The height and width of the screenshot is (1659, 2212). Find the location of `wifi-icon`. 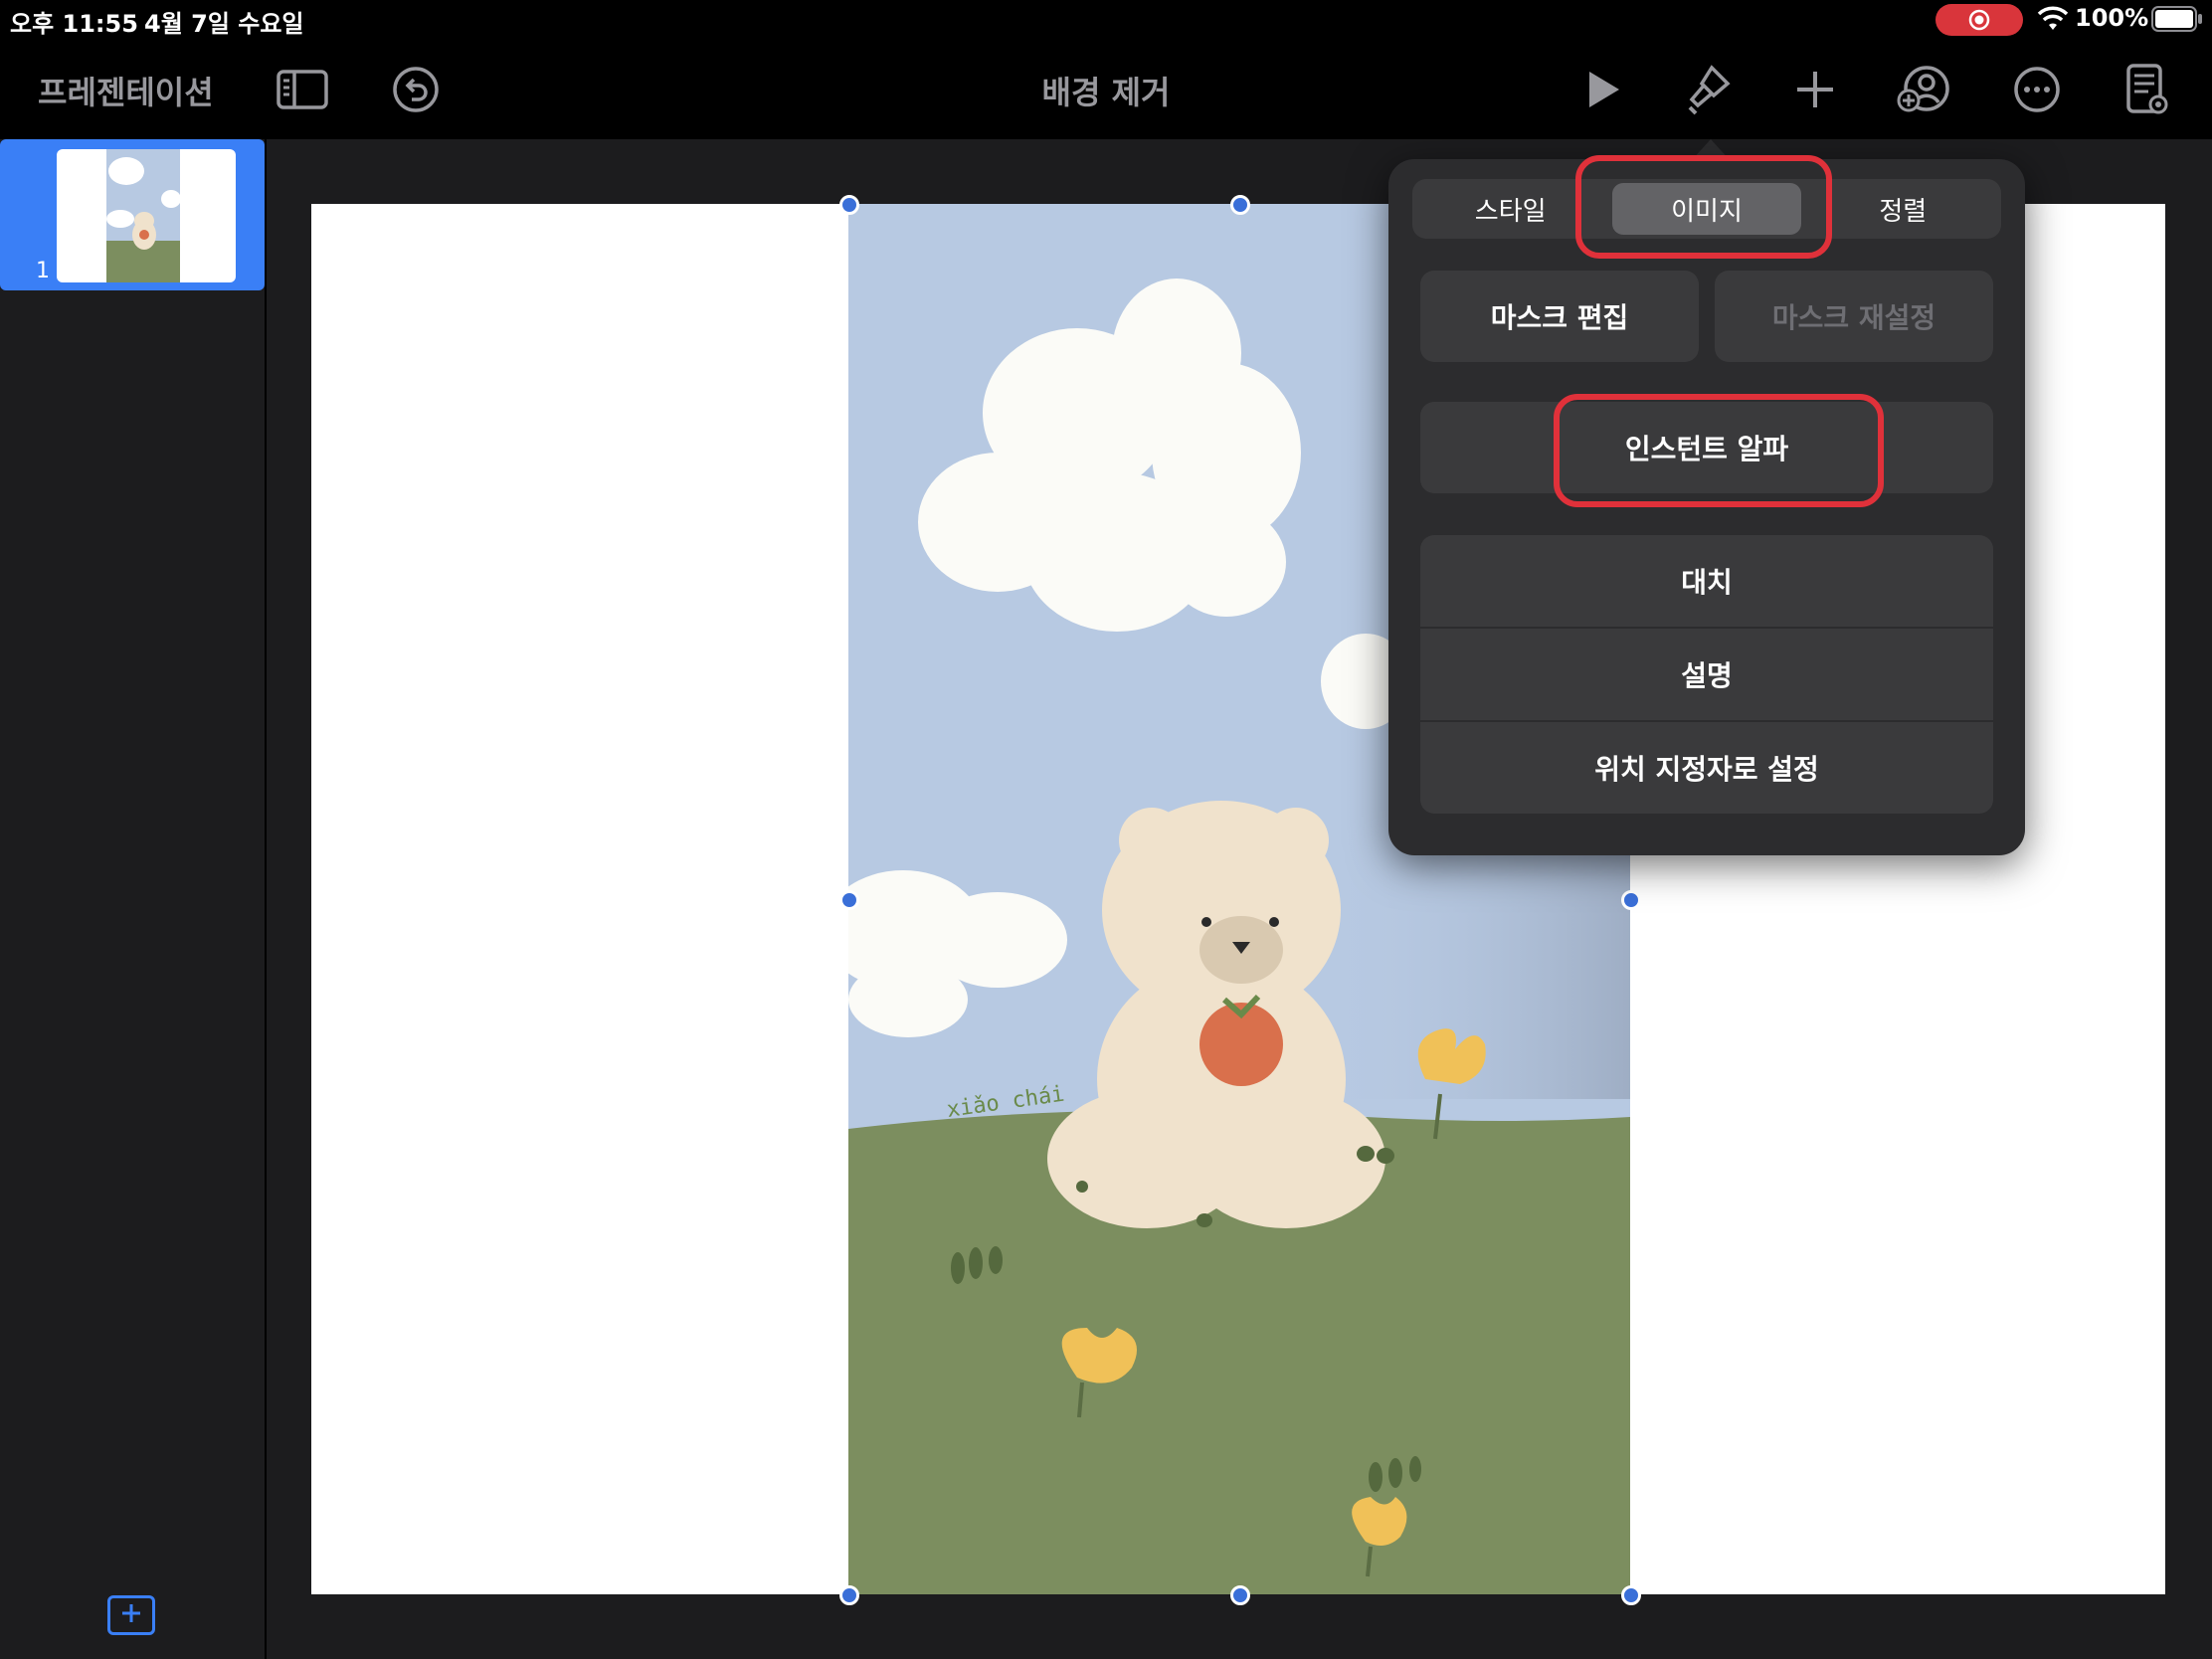

wifi-icon is located at coordinates (2053, 21).